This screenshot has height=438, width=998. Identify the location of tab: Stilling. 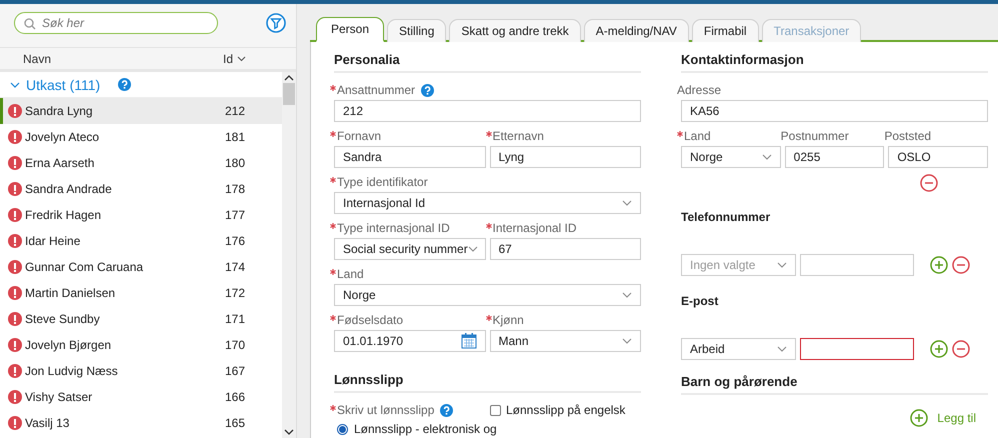
(416, 30).